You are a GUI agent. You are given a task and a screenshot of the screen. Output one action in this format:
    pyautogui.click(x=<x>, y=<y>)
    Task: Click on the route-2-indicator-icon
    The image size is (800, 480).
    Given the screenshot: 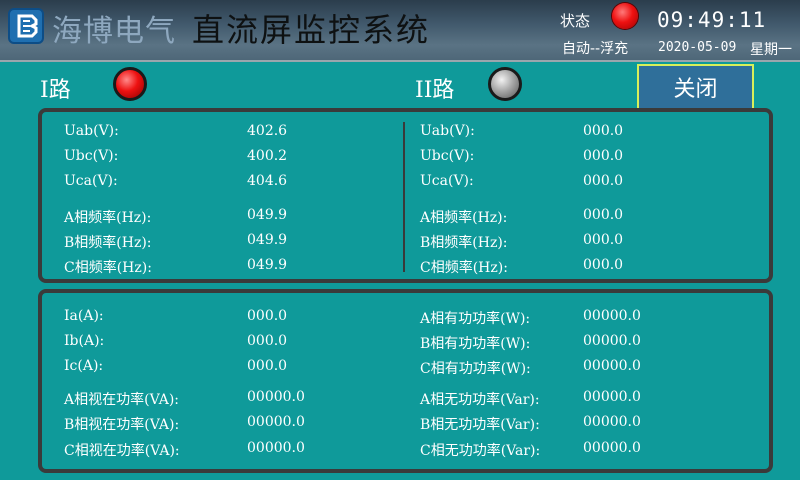 What is the action you would take?
    pyautogui.click(x=505, y=84)
    